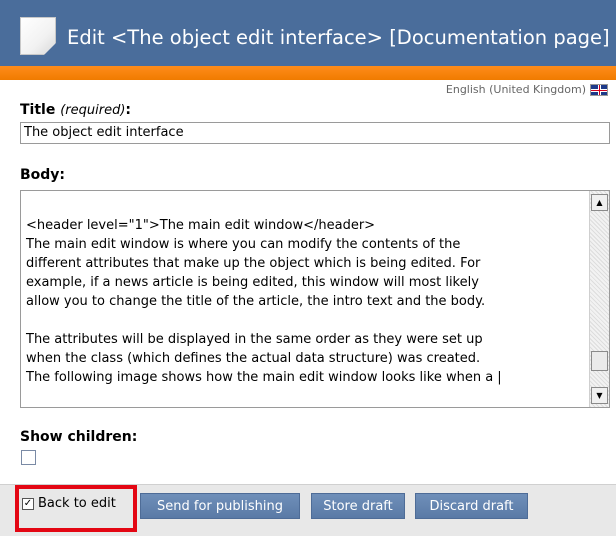  What do you see at coordinates (515, 89) in the screenshot?
I see `language-label: English (United Kingdom)` at bounding box center [515, 89].